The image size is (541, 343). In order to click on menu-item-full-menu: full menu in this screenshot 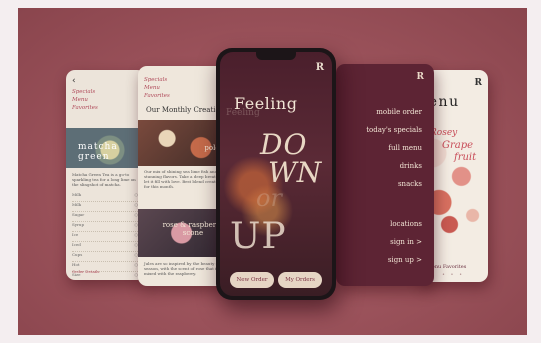, I will do `click(405, 148)`.